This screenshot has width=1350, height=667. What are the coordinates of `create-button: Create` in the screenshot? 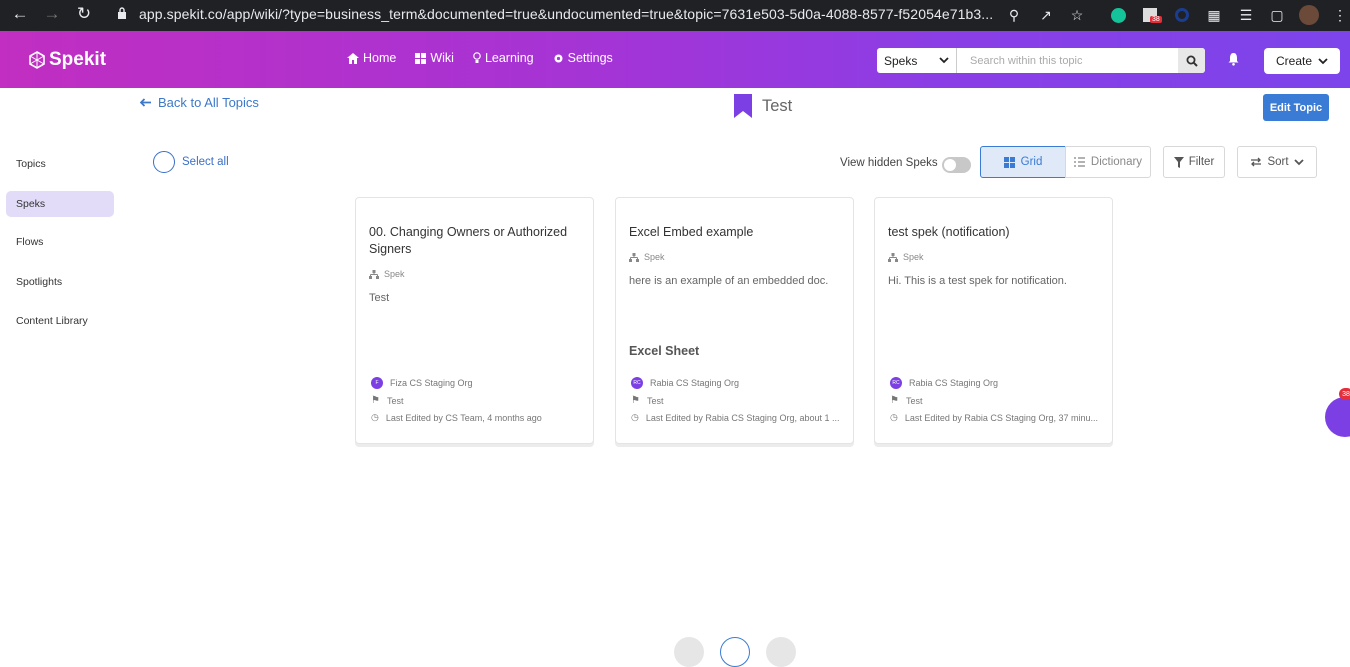 It's located at (1302, 61).